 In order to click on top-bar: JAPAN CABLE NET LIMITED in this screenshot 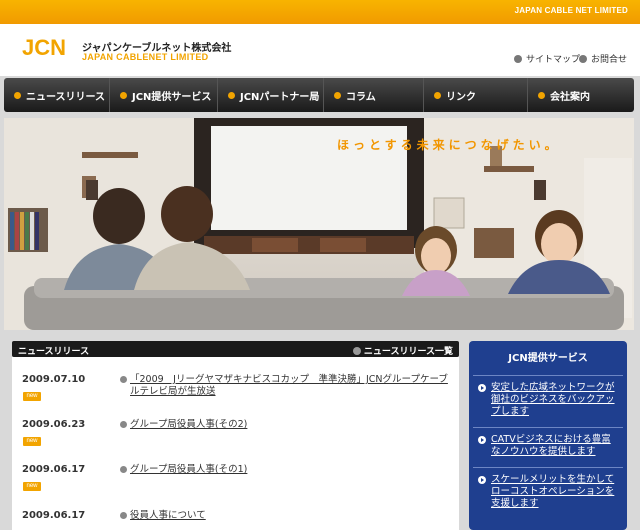, I will do `click(320, 12)`.